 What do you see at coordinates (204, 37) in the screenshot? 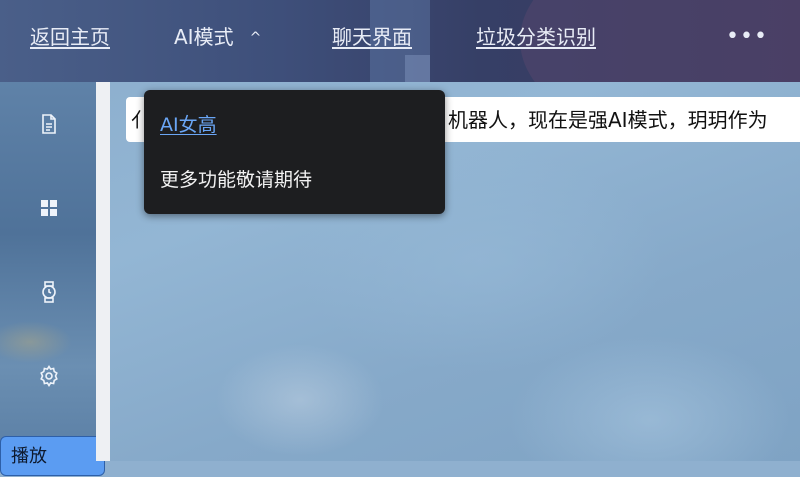
I see `nav-ai-mode-label: AI模式` at bounding box center [204, 37].